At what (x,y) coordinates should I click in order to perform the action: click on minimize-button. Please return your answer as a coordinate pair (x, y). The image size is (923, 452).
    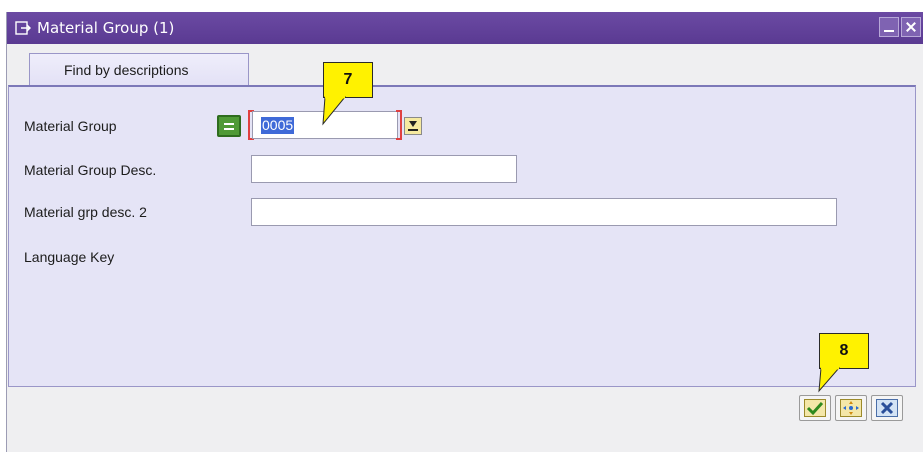
    Looking at the image, I should click on (889, 27).